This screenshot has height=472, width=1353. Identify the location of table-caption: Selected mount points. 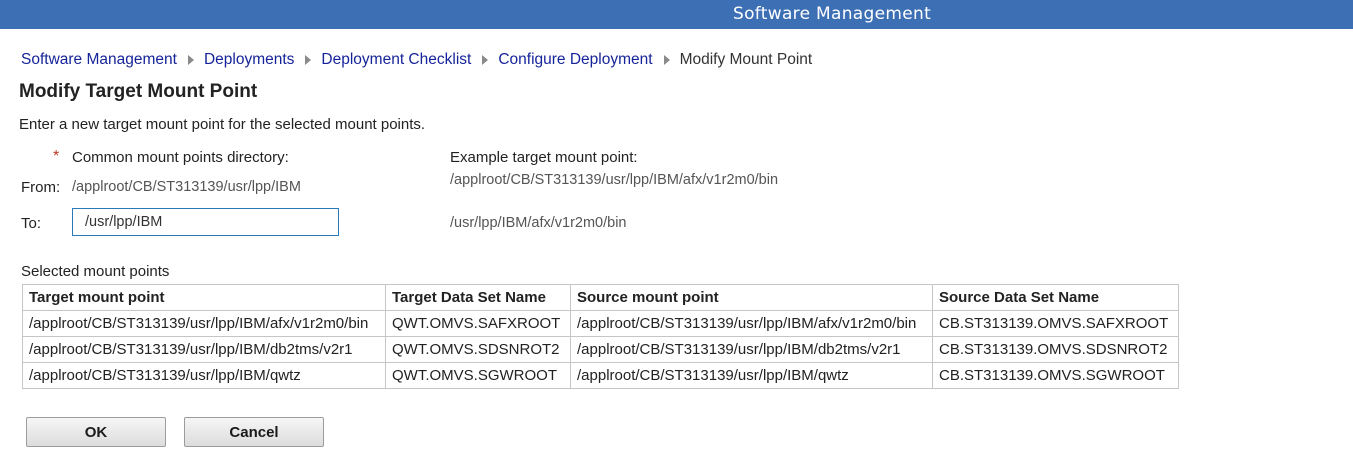
(95, 271).